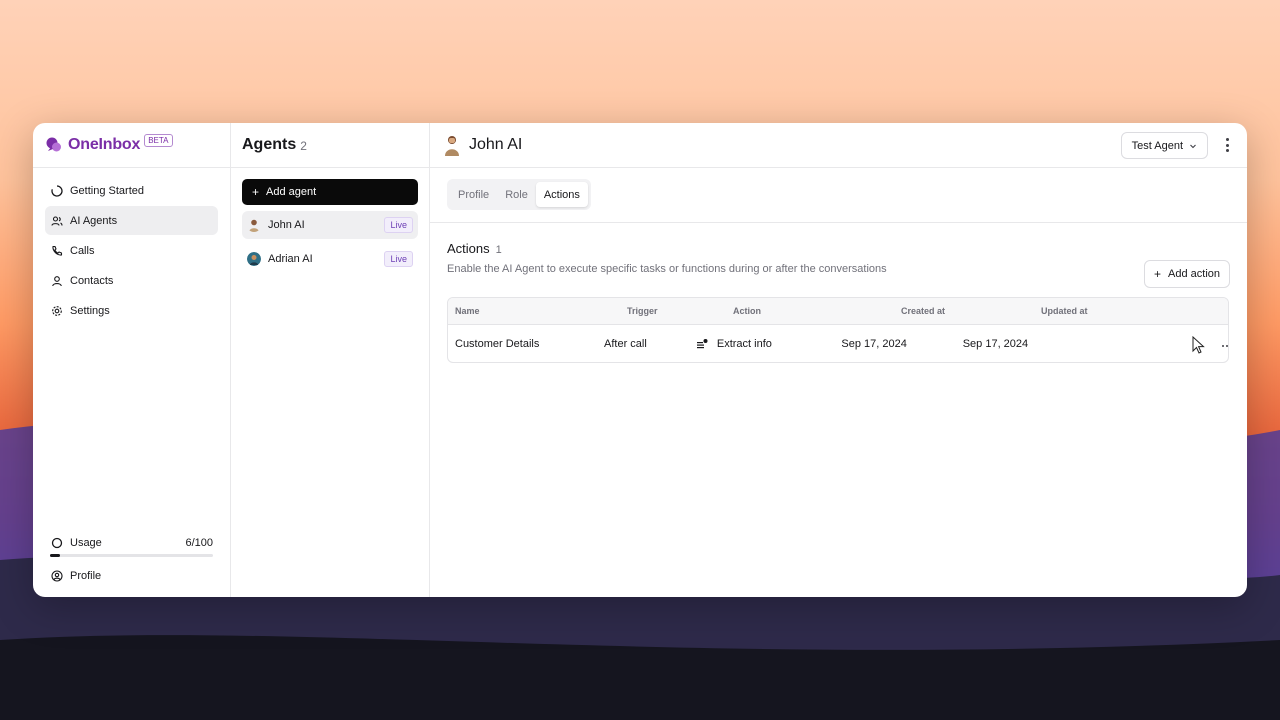  What do you see at coordinates (995, 343) in the screenshot?
I see `cell-updated: Sep 17, 2024` at bounding box center [995, 343].